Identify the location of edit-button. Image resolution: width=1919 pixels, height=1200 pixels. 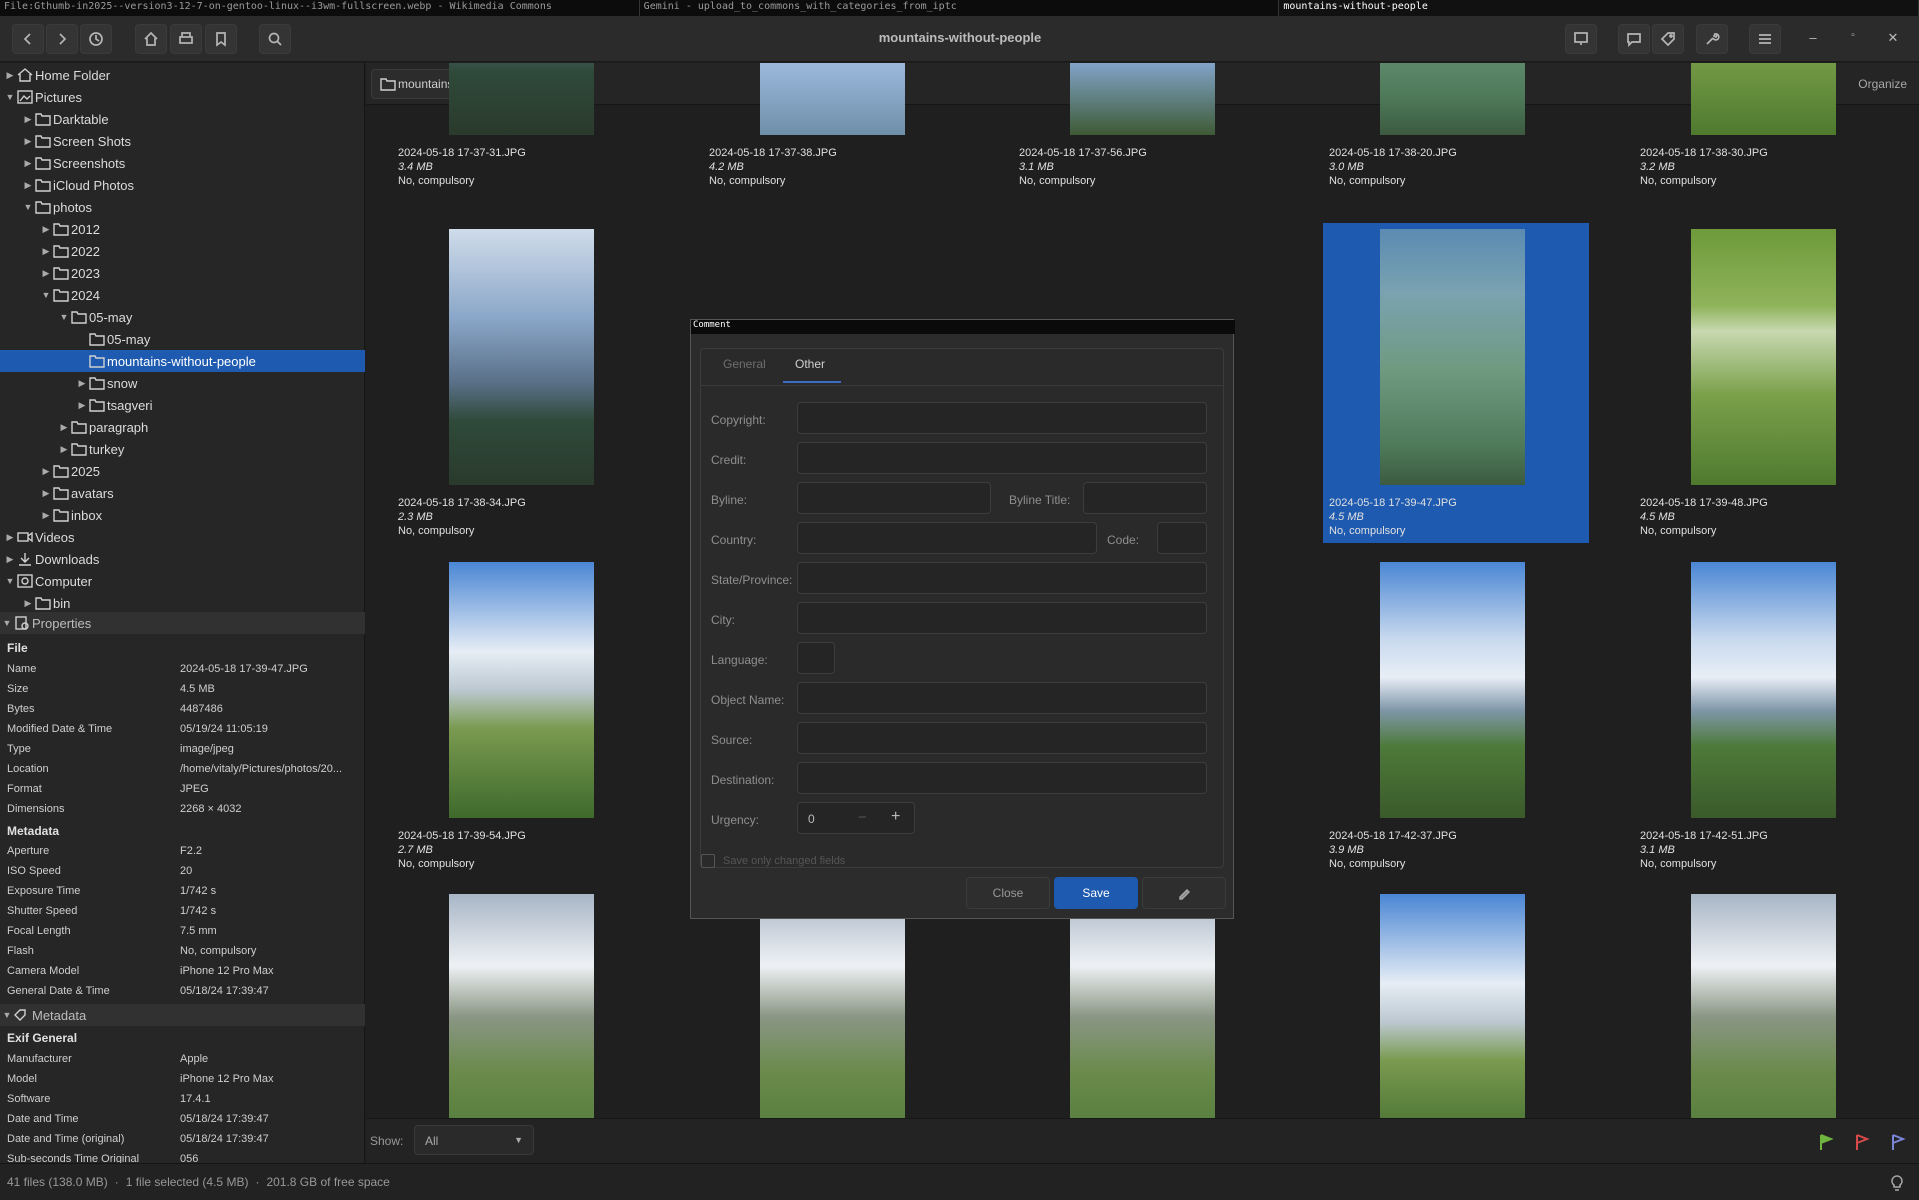
(1184, 893).